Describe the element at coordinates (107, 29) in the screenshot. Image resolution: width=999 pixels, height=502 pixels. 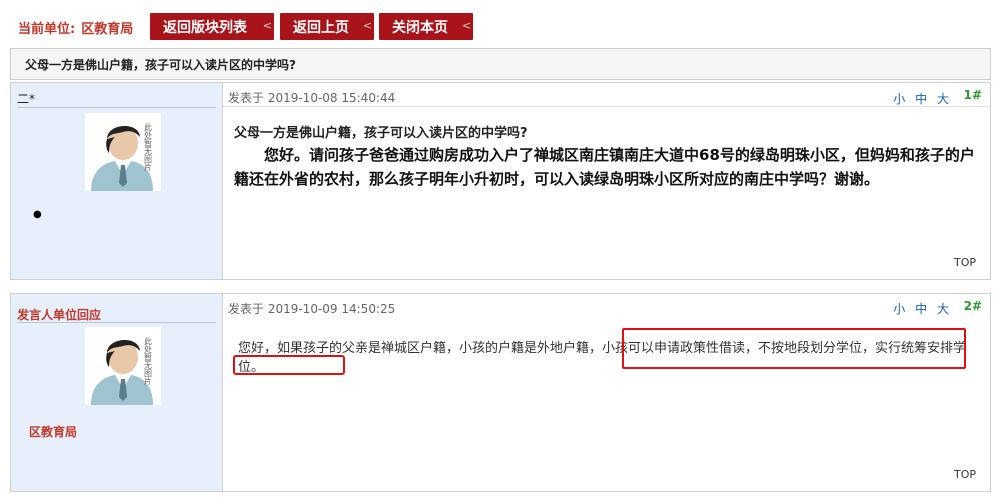
I see `current-unit-value: 区教育局` at that location.